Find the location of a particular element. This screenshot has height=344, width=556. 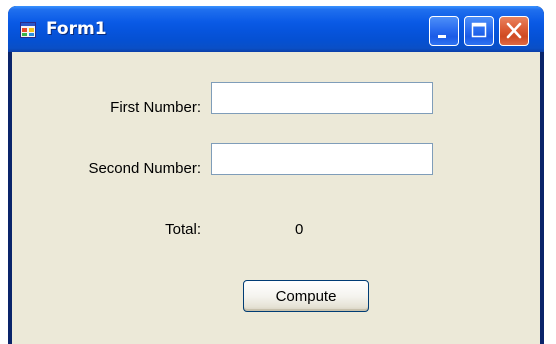

form-app-icon is located at coordinates (28, 30).